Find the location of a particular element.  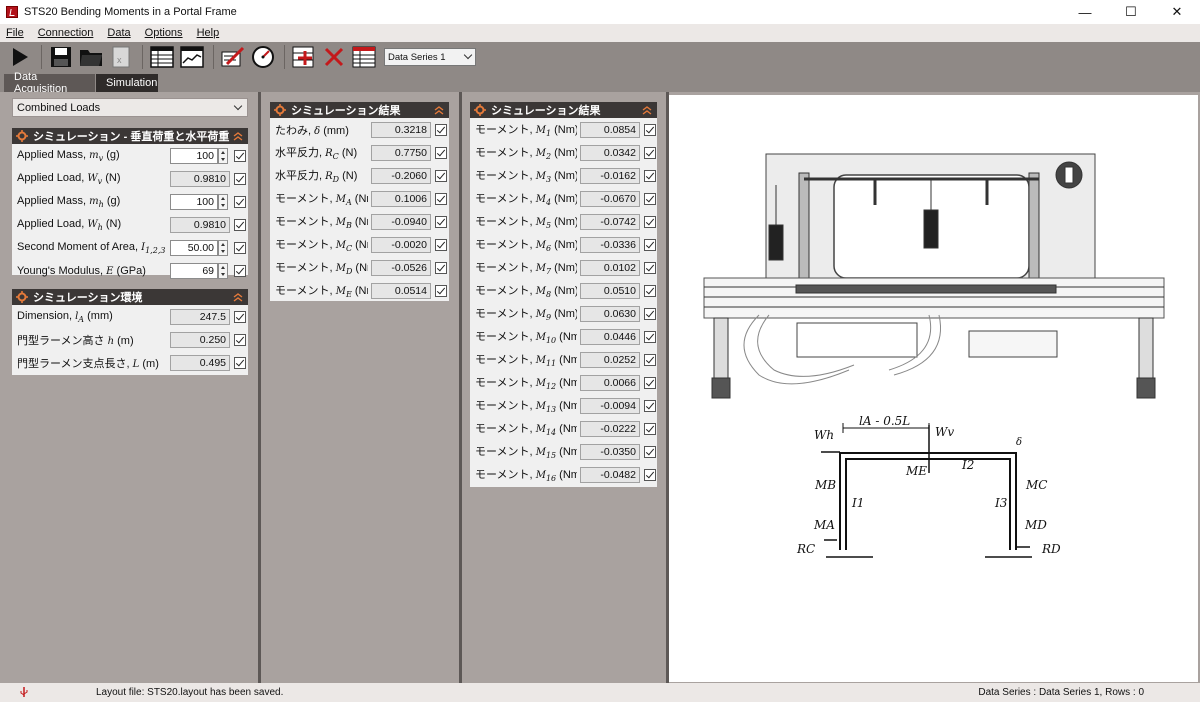

menu-bar: File Connection Data Options Help is located at coordinates (600, 33).